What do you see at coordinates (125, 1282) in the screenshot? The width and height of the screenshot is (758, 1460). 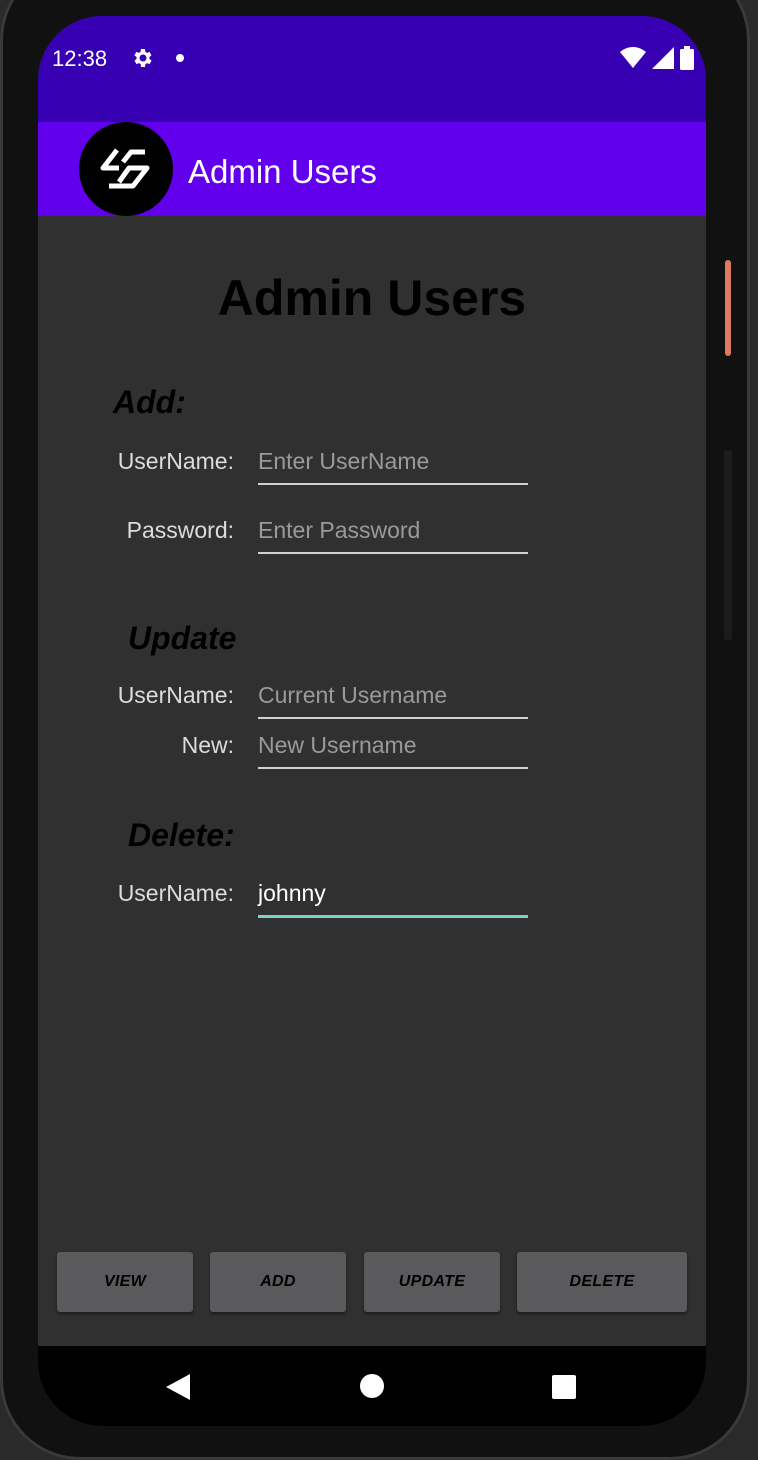 I see `view-button: VIEW` at bounding box center [125, 1282].